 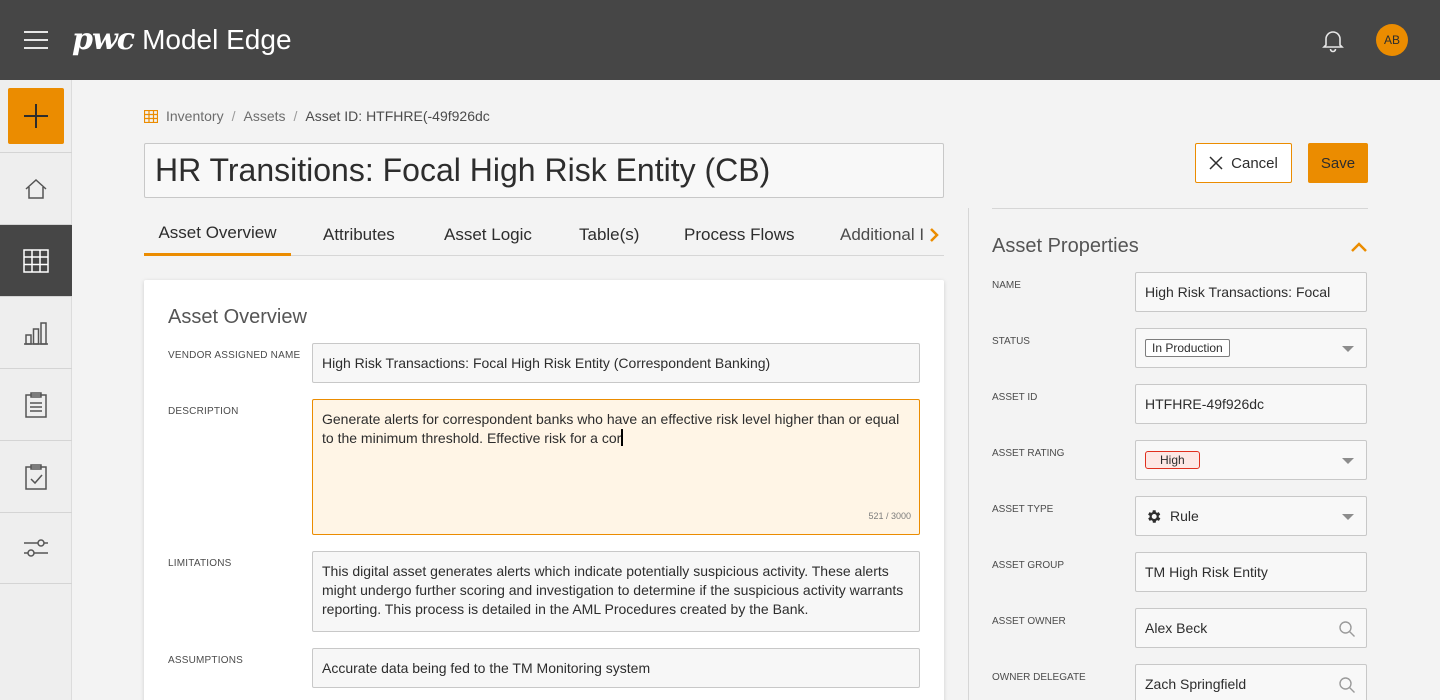 I want to click on status-label: Status, so click(x=1011, y=341).